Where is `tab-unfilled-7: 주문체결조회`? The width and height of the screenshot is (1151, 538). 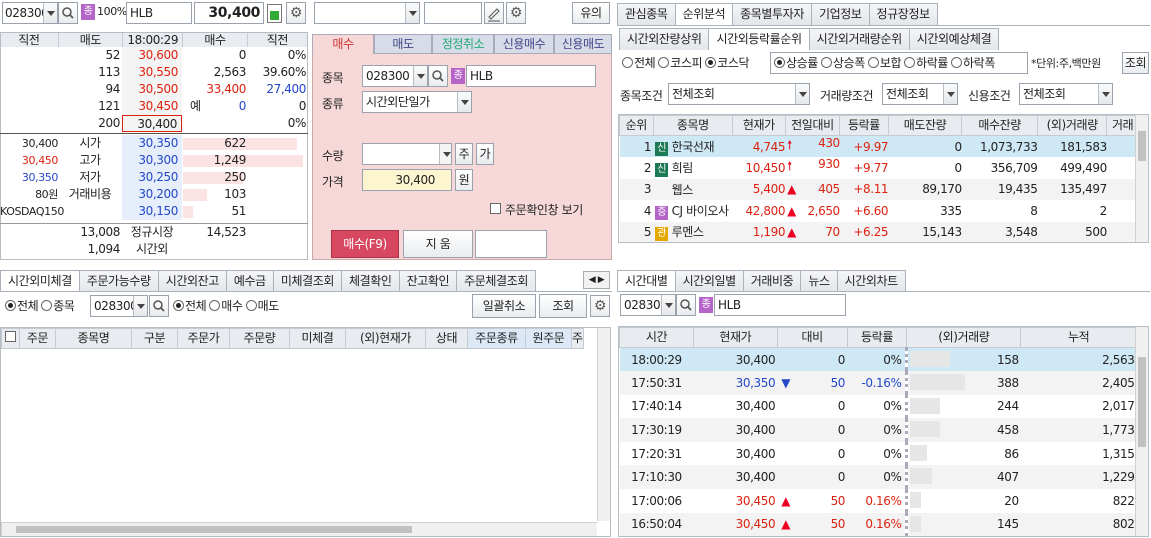 tab-unfilled-7: 주문체결조회 is located at coordinates (496, 281).